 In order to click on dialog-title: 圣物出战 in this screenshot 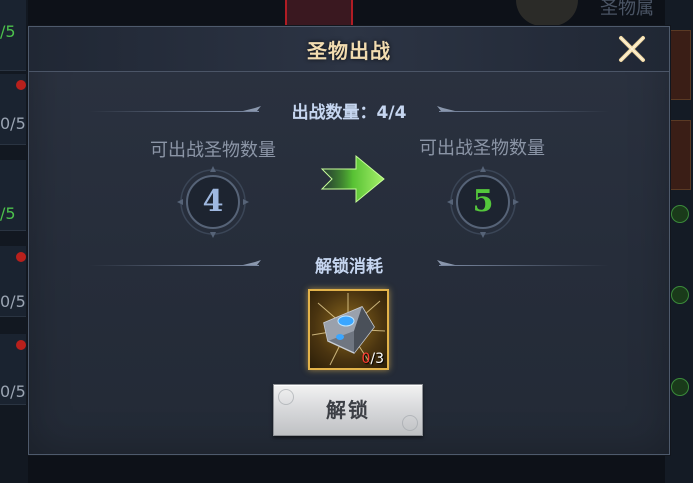, I will do `click(349, 51)`.